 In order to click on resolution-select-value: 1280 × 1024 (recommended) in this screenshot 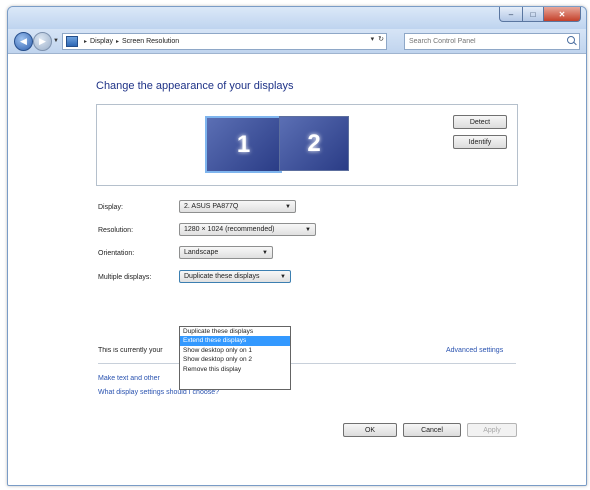, I will do `click(229, 229)`.